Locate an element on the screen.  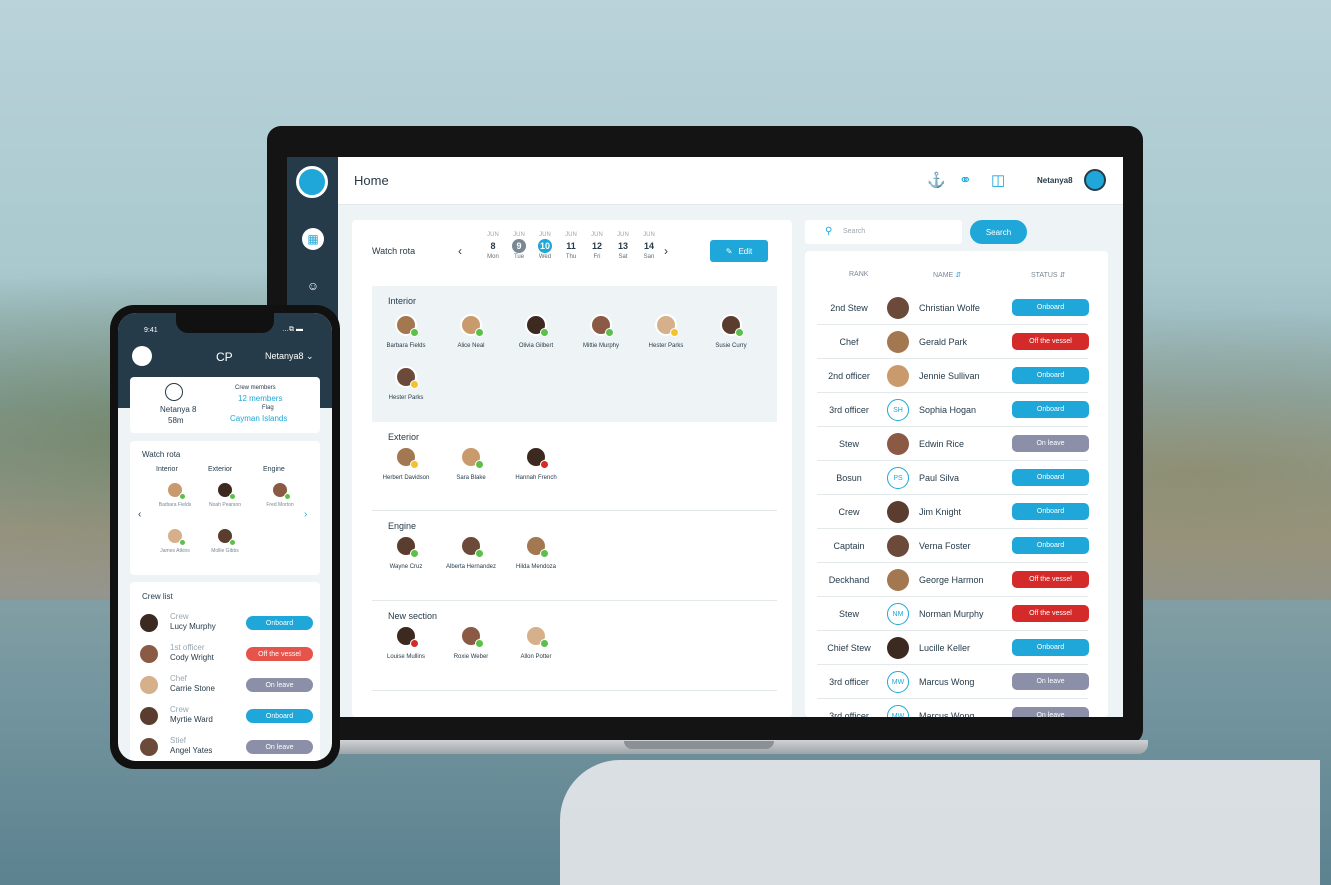
crew-row: Crew Lucy Murphy Onboard is located at coordinates (225, 623).